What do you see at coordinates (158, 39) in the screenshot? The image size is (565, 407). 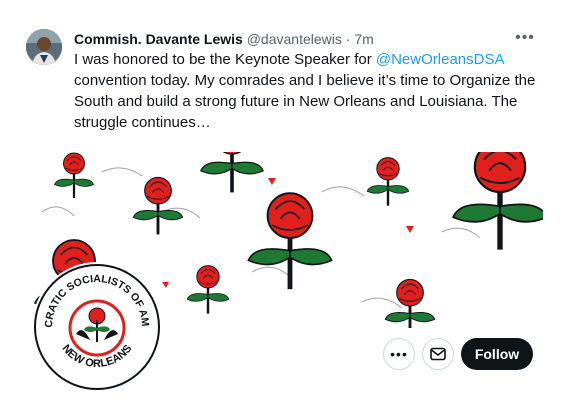 I see `display-name: Commish. Davante Lewis` at bounding box center [158, 39].